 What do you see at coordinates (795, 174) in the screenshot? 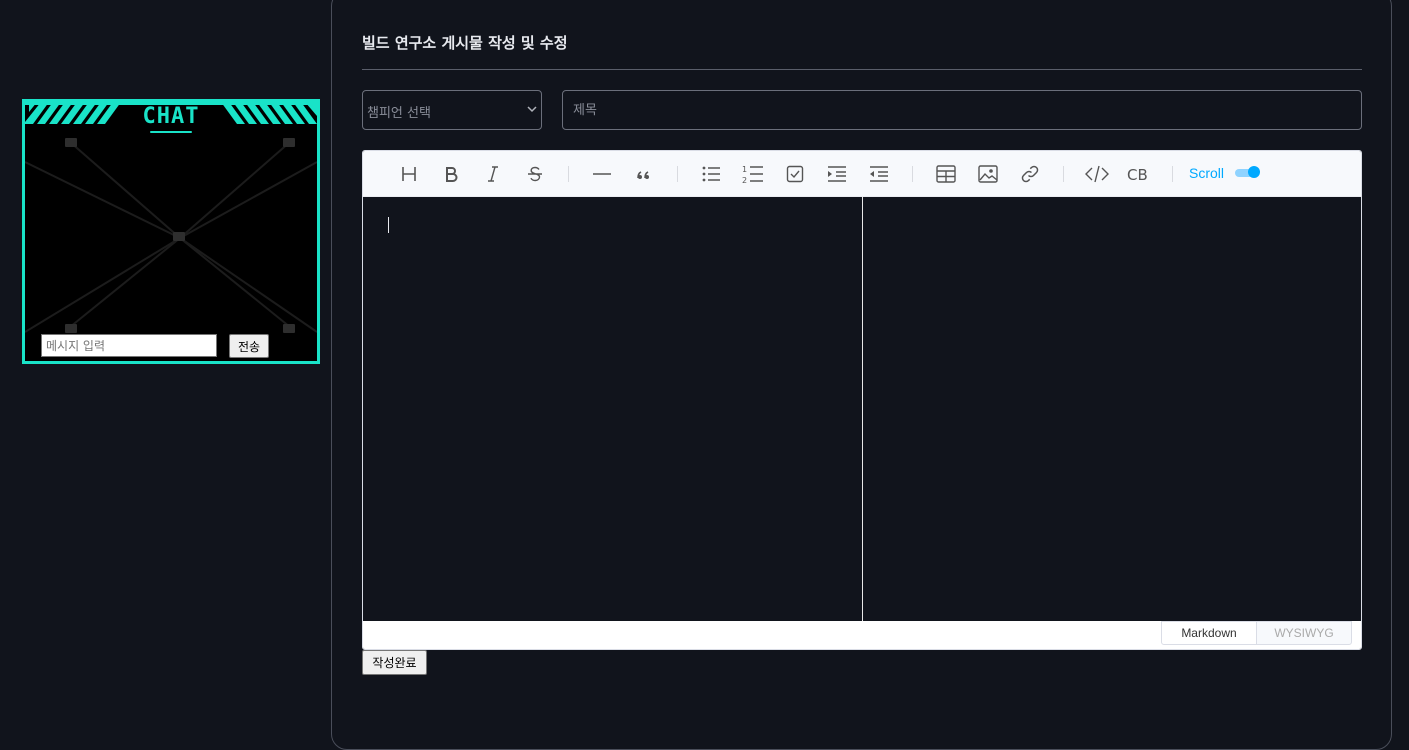
I see `task-list-icon` at bounding box center [795, 174].